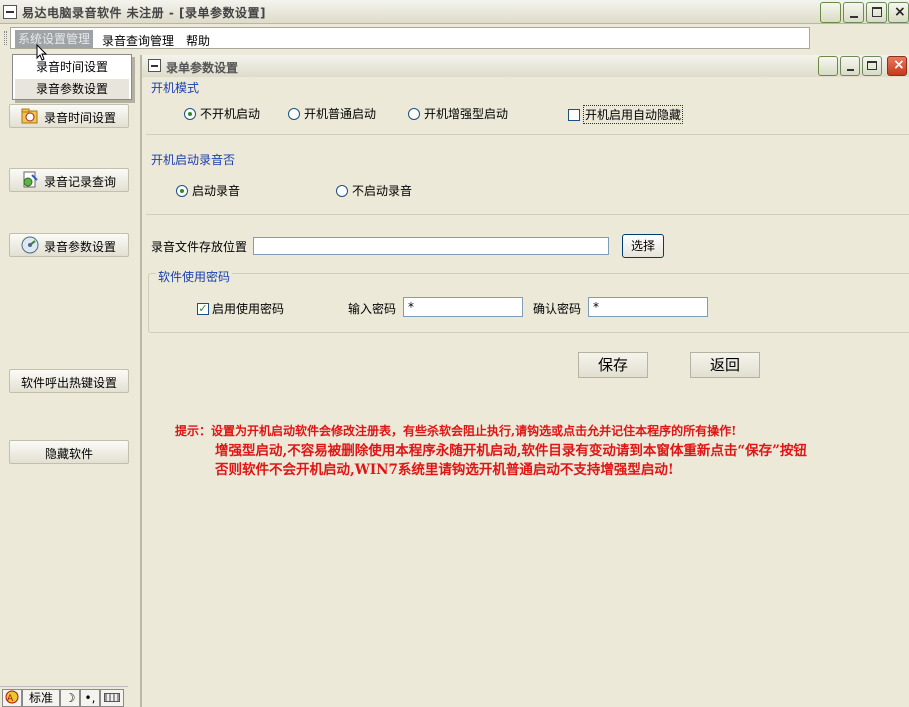  Describe the element at coordinates (525, 66) in the screenshot. I see `child-title-bar: 录单参数设置 ×` at that location.